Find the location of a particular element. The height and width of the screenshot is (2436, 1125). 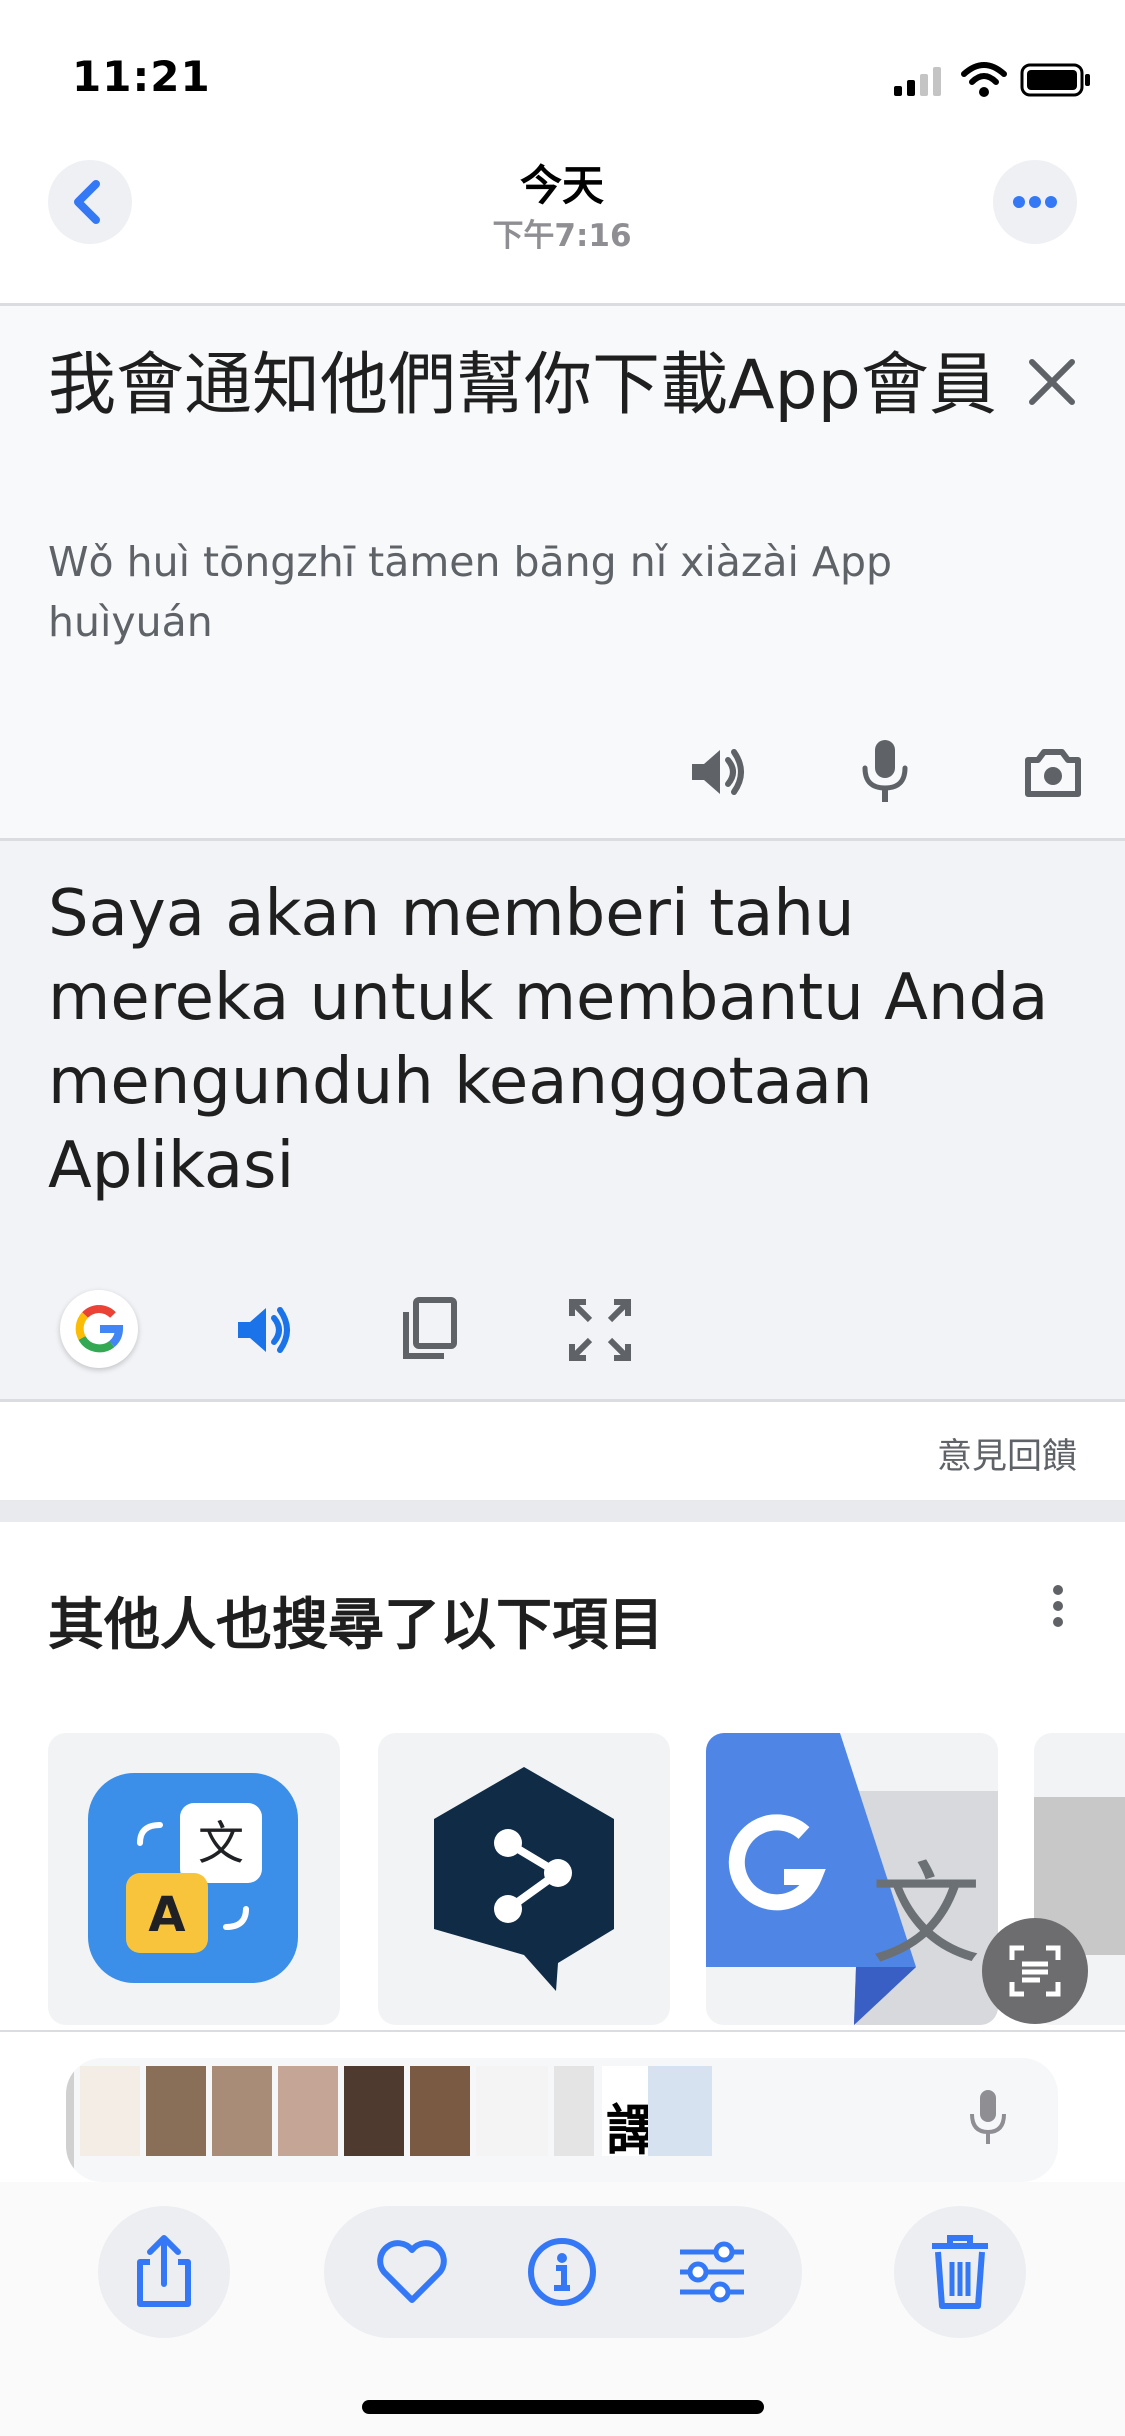

info-icon is located at coordinates (562, 2272).